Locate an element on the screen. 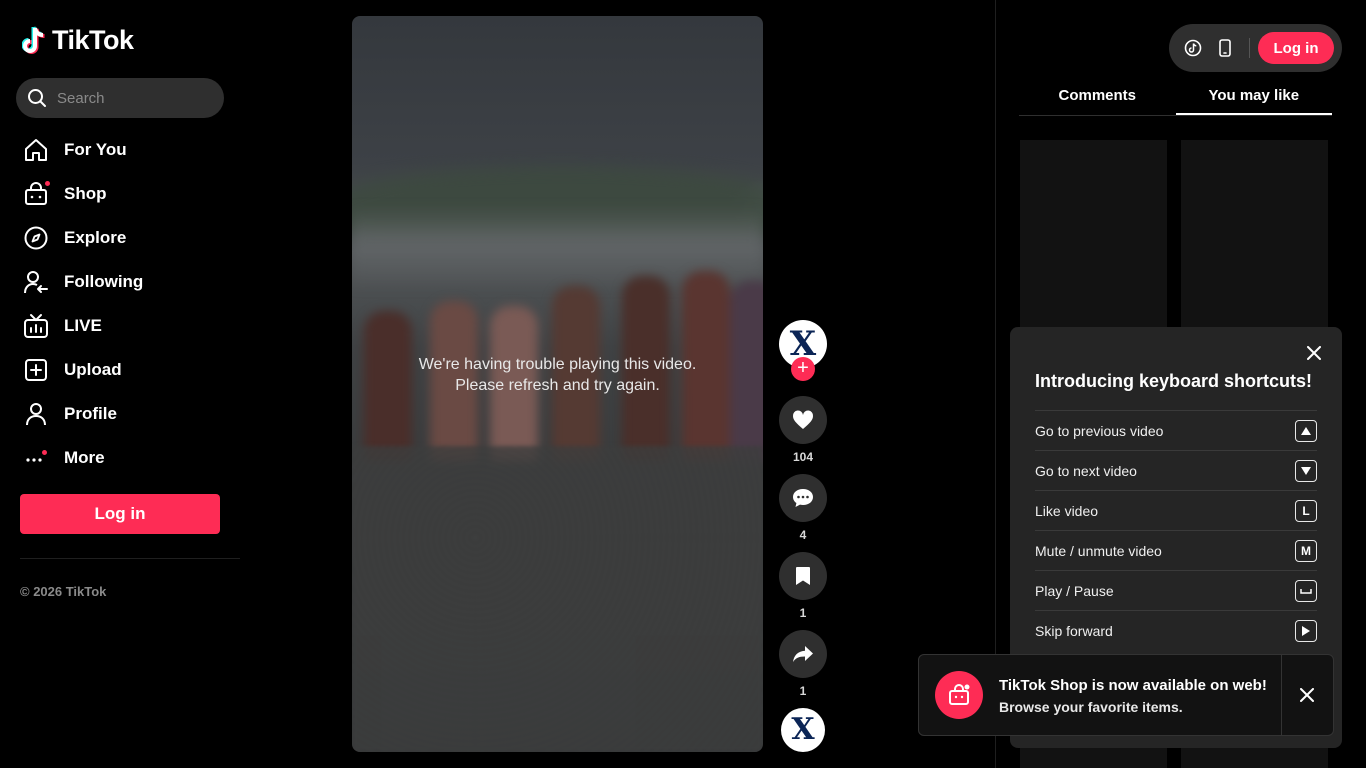  shortcut-label: Go to next video is located at coordinates (1086, 470).